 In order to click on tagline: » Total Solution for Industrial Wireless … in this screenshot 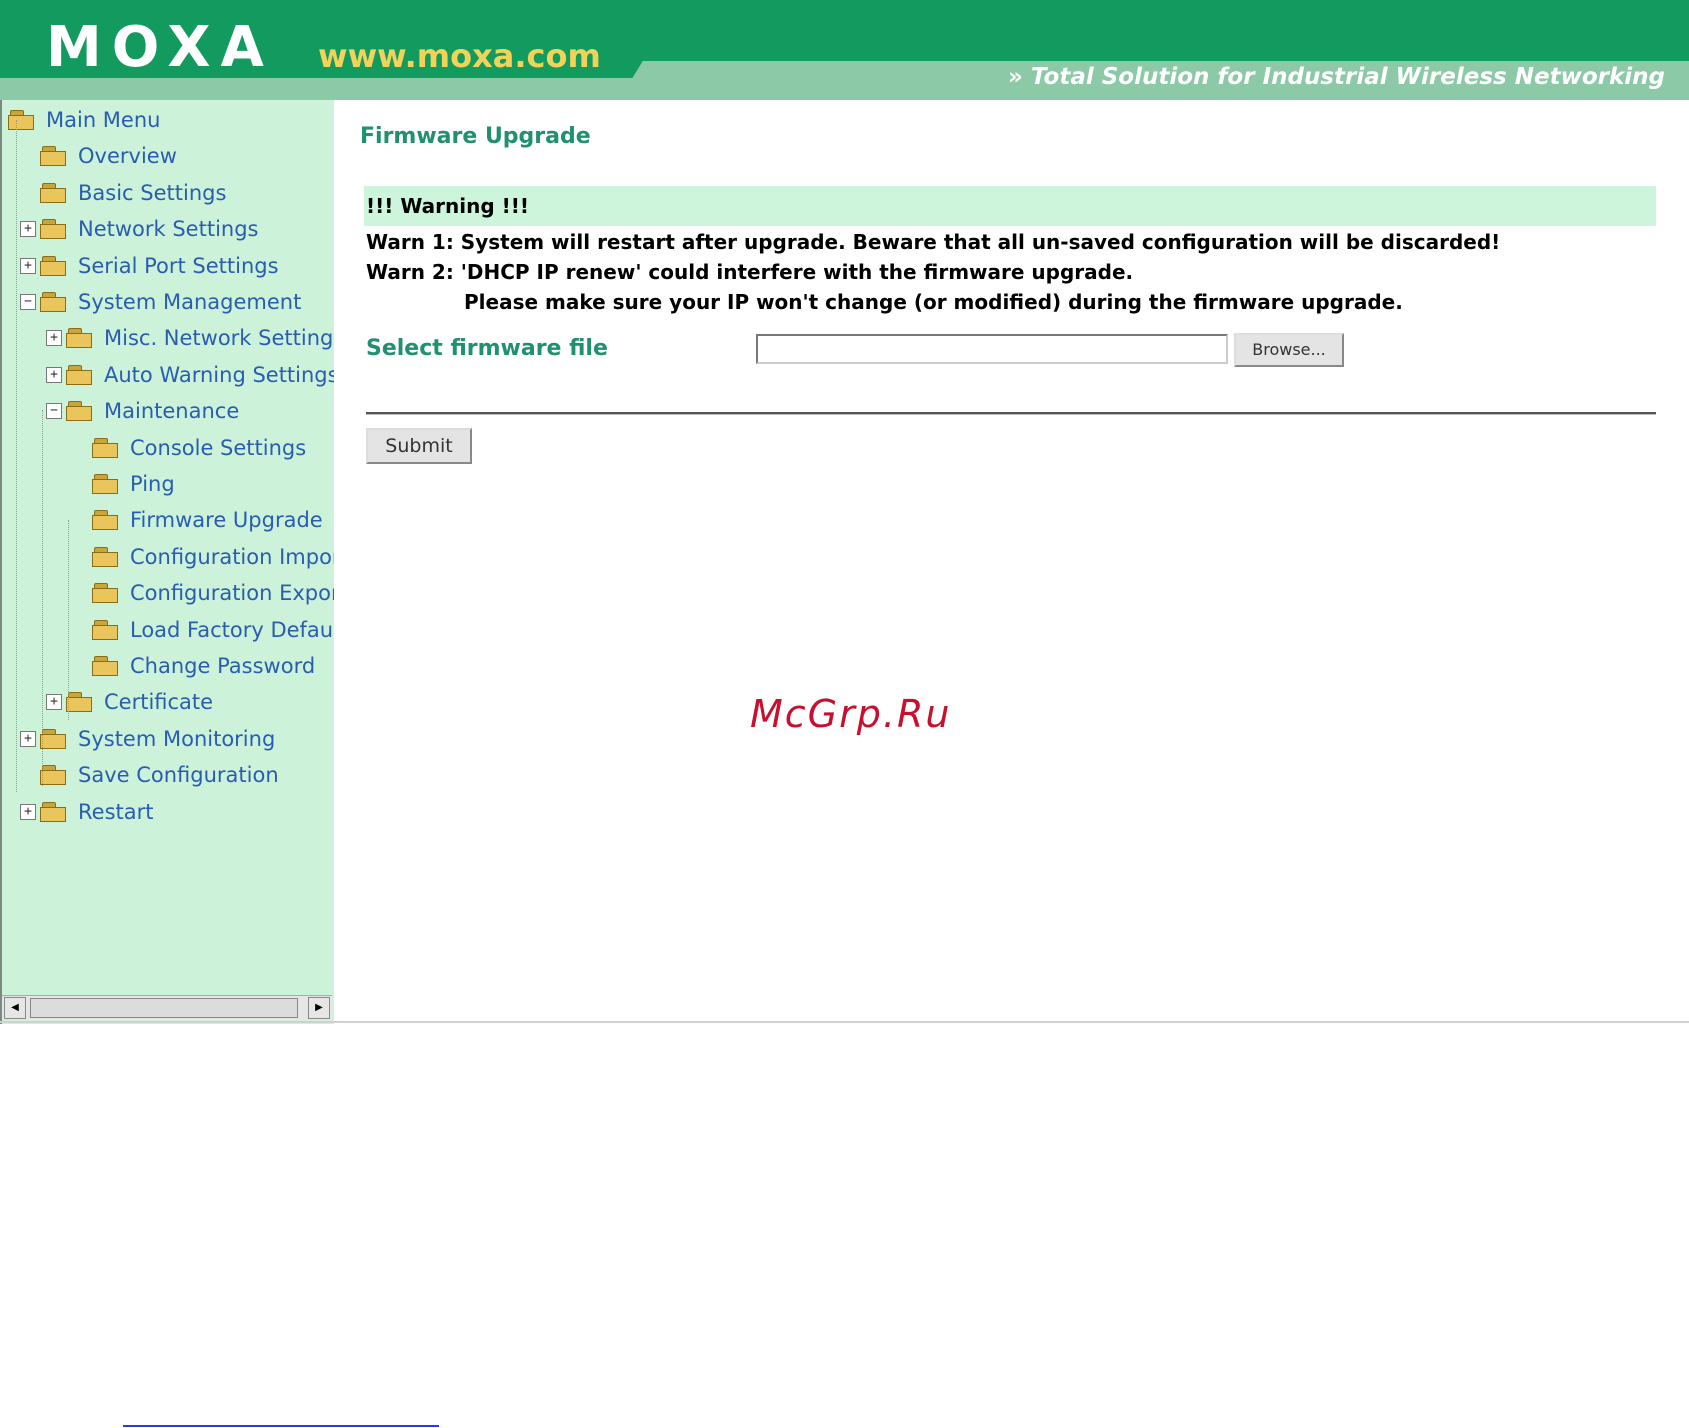, I will do `click(1336, 77)`.